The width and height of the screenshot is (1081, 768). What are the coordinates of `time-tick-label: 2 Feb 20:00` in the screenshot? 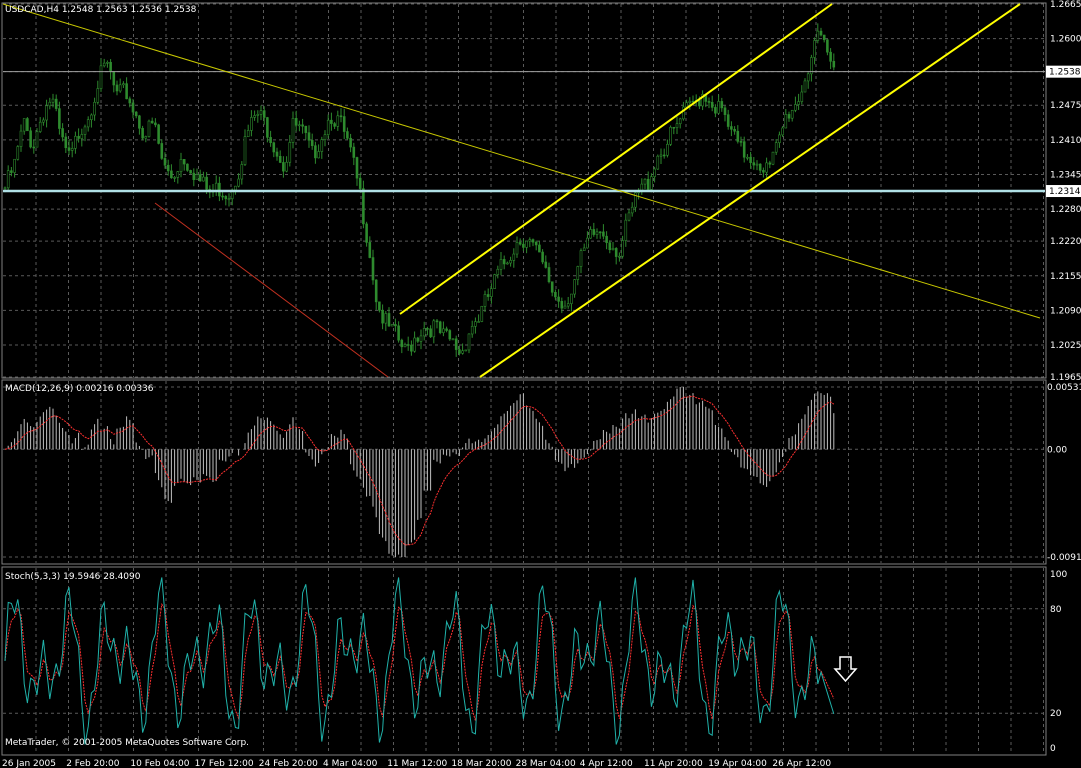 It's located at (93, 763).